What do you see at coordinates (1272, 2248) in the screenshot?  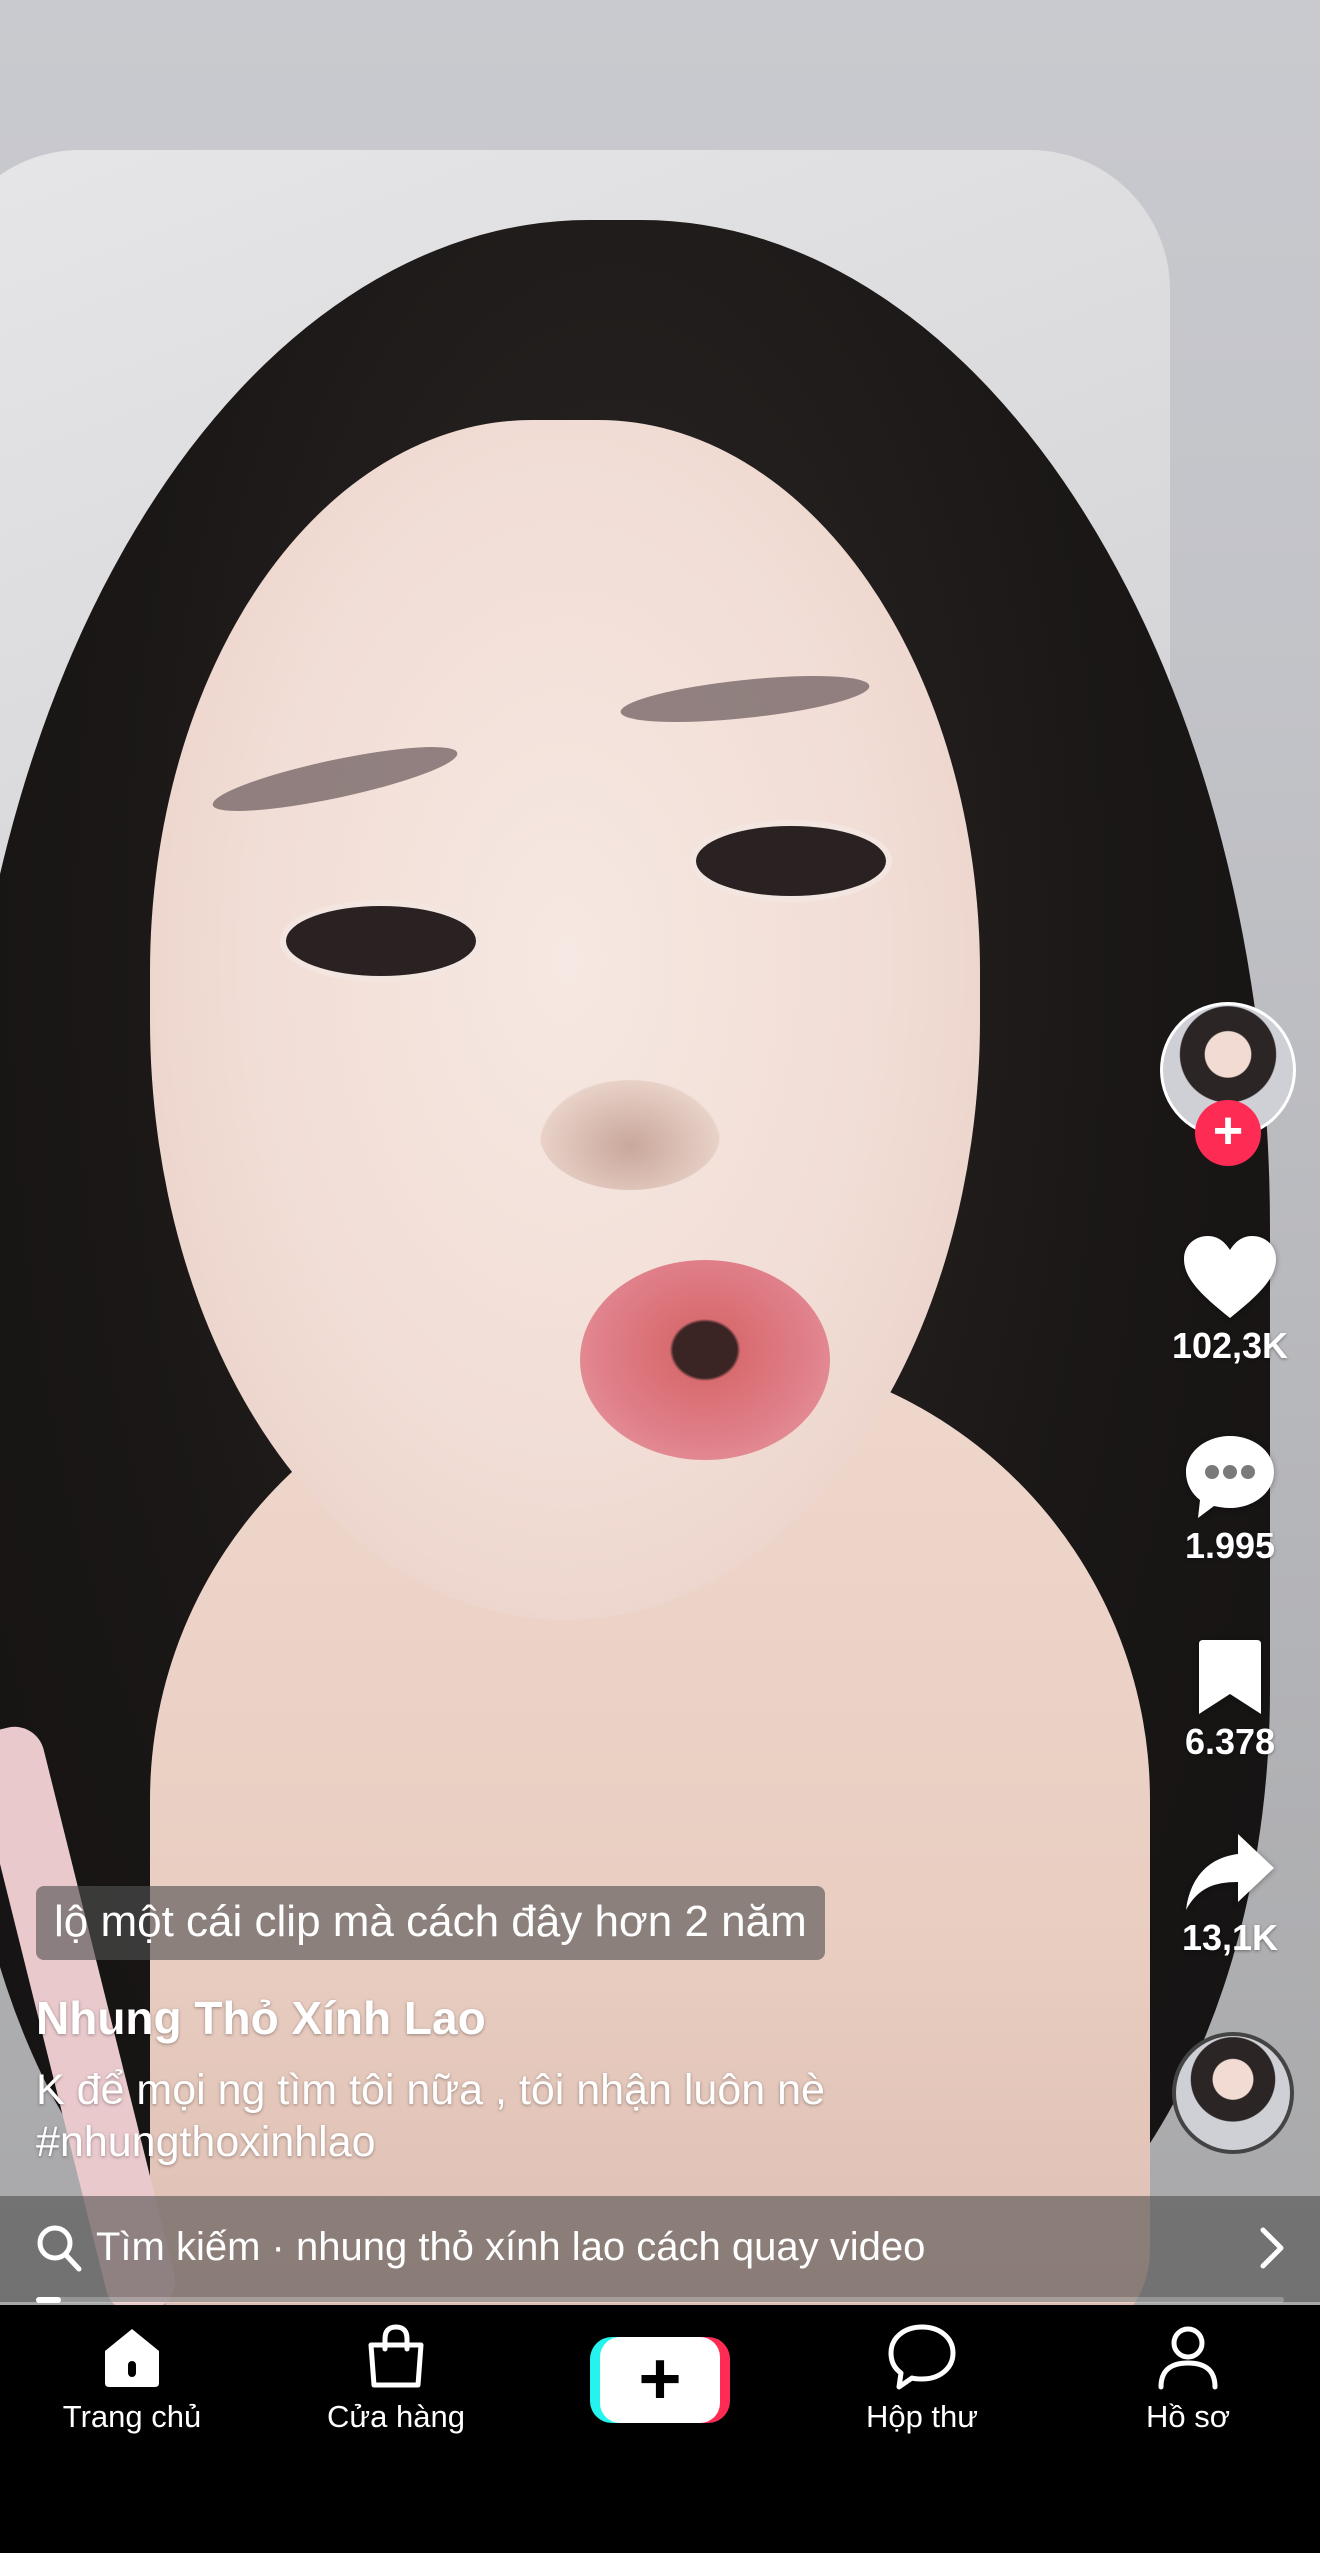 I see `chevron-right-icon` at bounding box center [1272, 2248].